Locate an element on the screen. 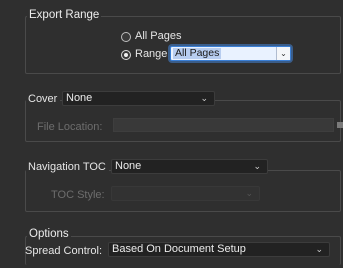 This screenshot has height=268, width=343. range-input-text: All Pages is located at coordinates (197, 53).